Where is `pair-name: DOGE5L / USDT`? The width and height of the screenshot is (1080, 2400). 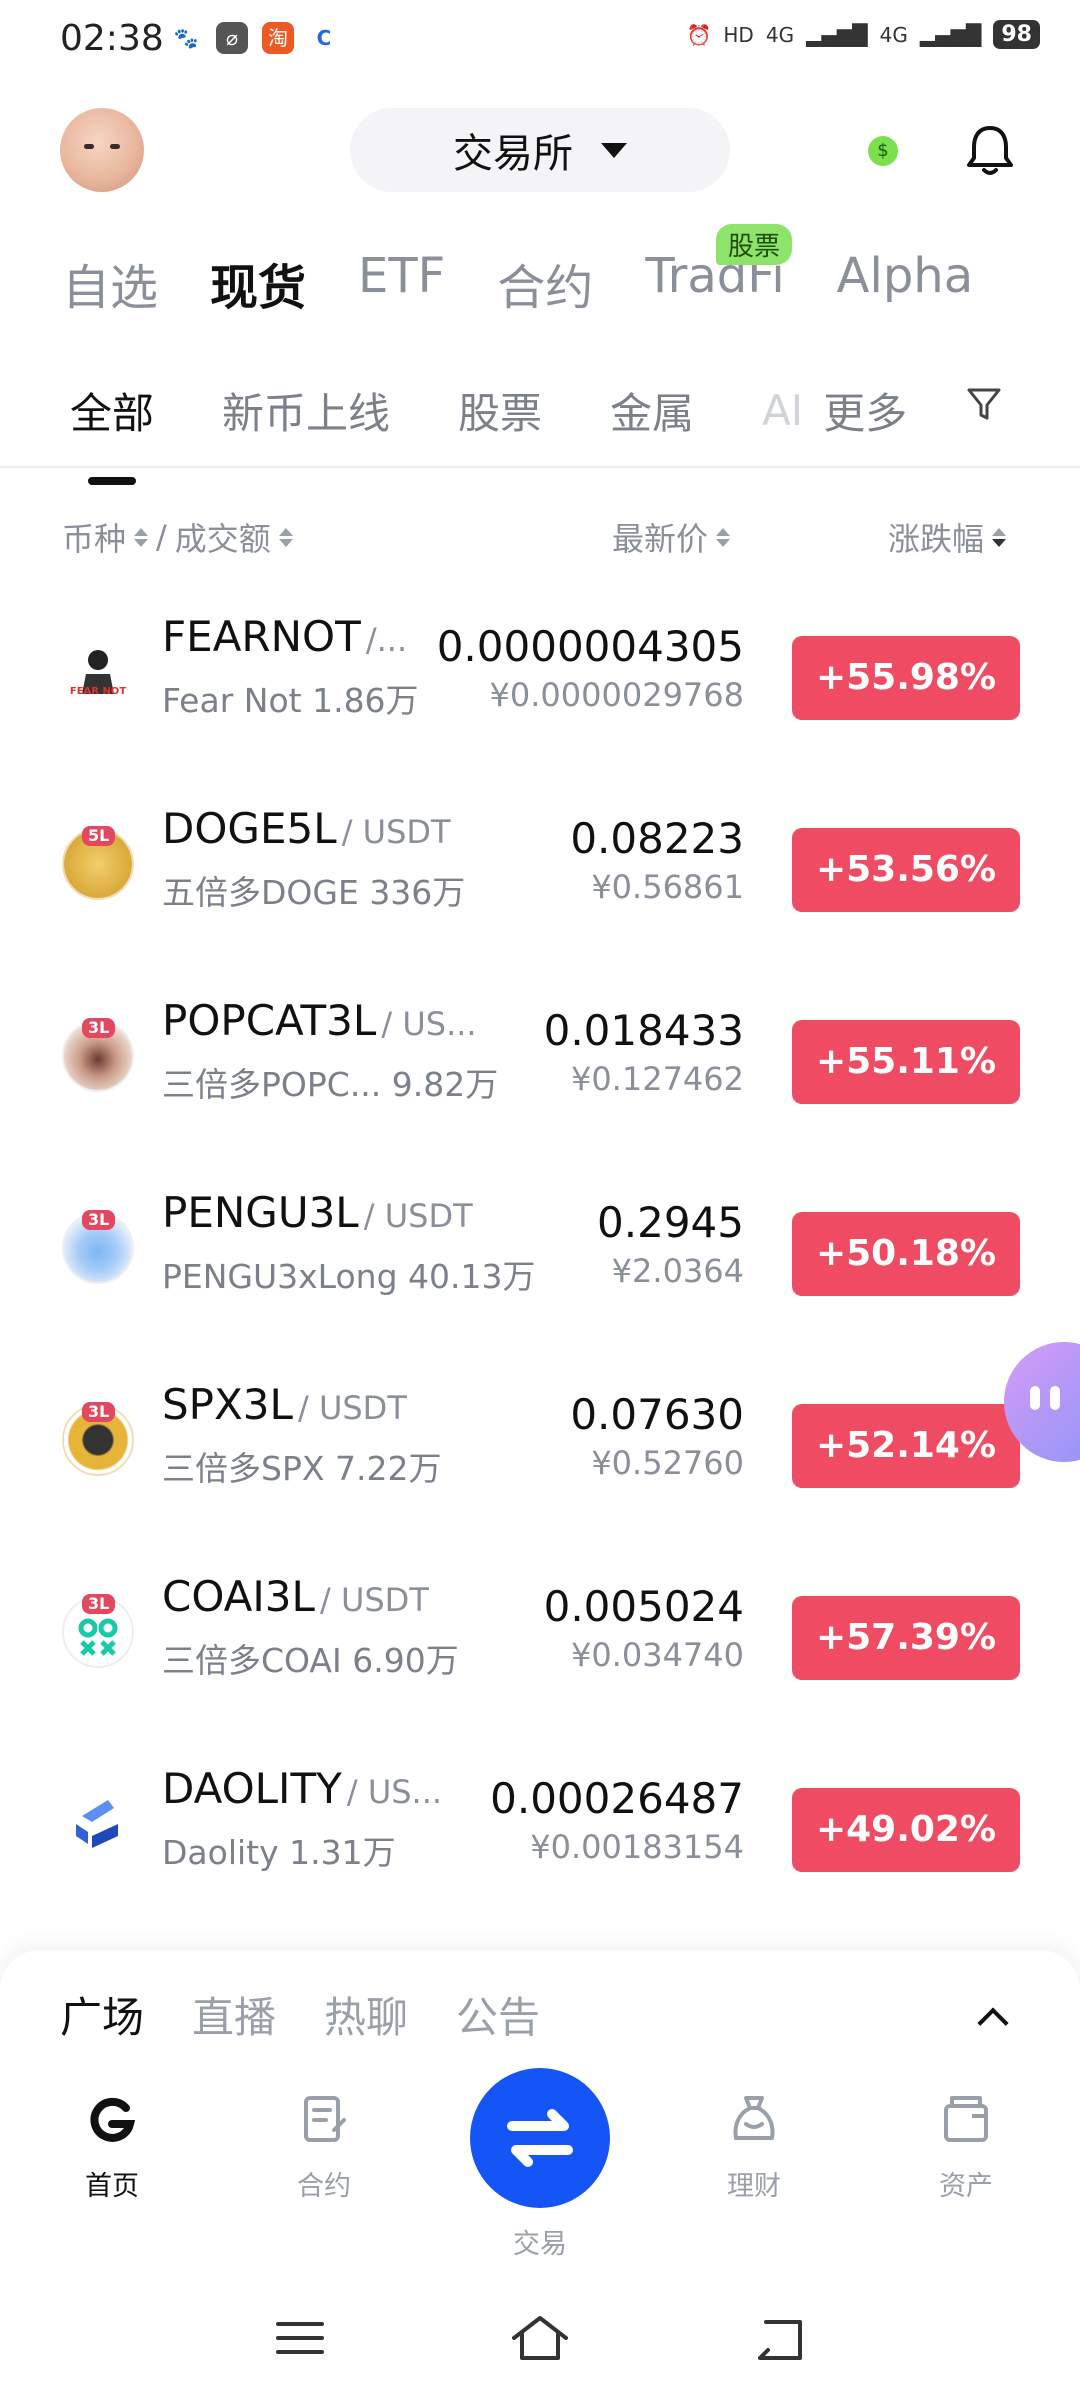 pair-name: DOGE5L / USDT is located at coordinates (306, 828).